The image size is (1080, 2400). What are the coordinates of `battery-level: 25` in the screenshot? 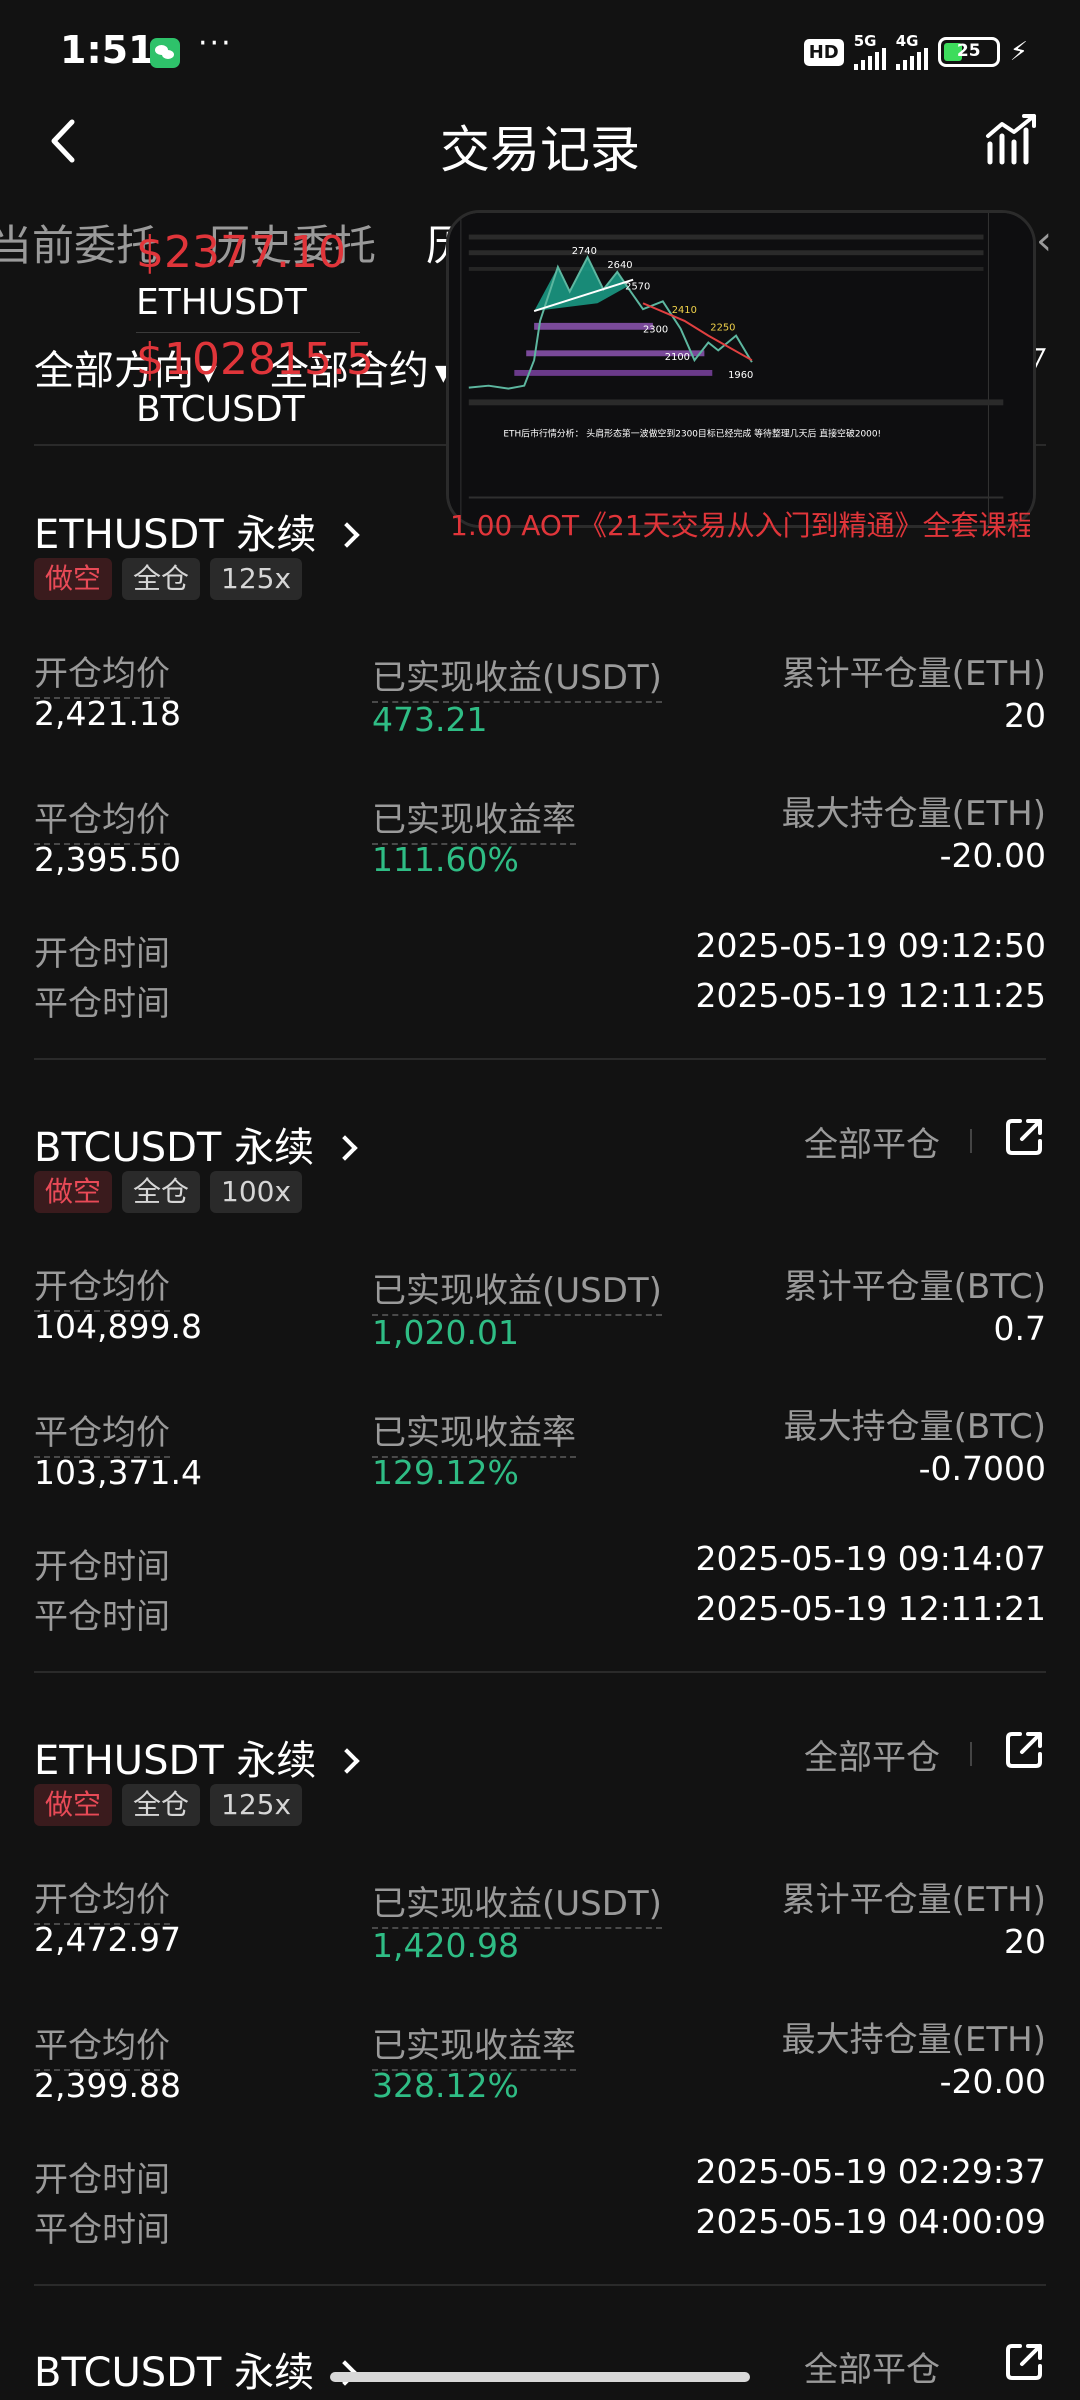 It's located at (968, 51).